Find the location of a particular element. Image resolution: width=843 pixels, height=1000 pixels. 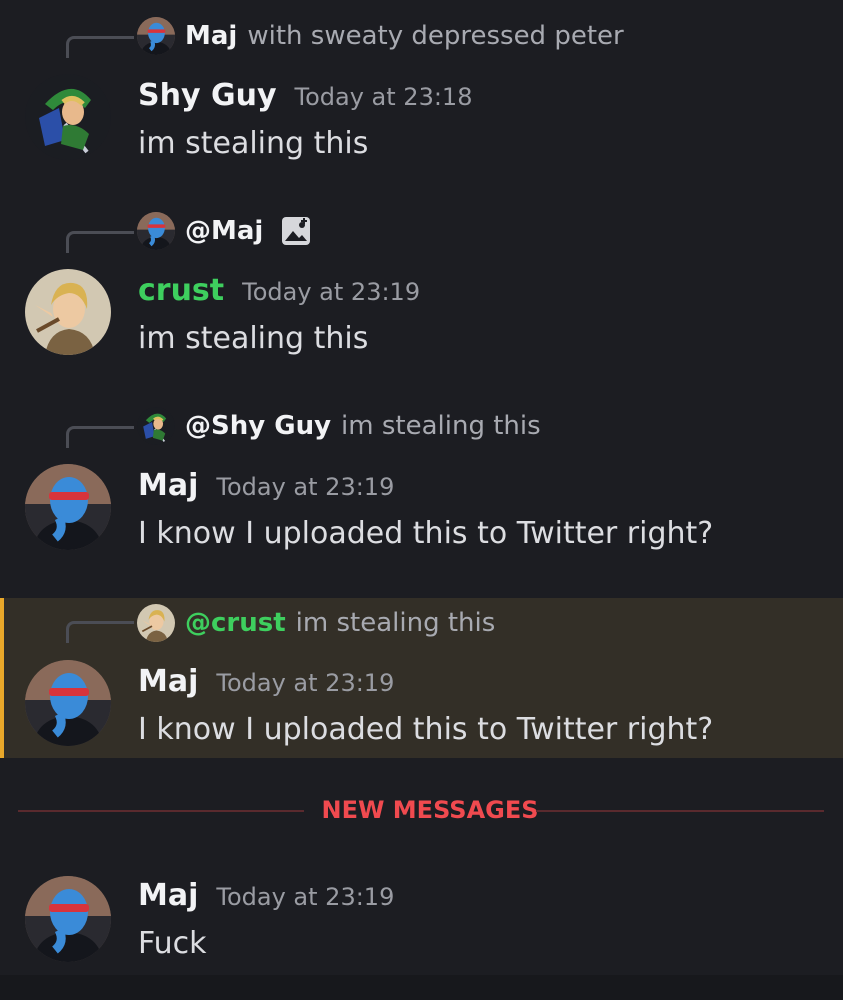

message-header: crust Today at 23:19 is located at coordinates (279, 290).